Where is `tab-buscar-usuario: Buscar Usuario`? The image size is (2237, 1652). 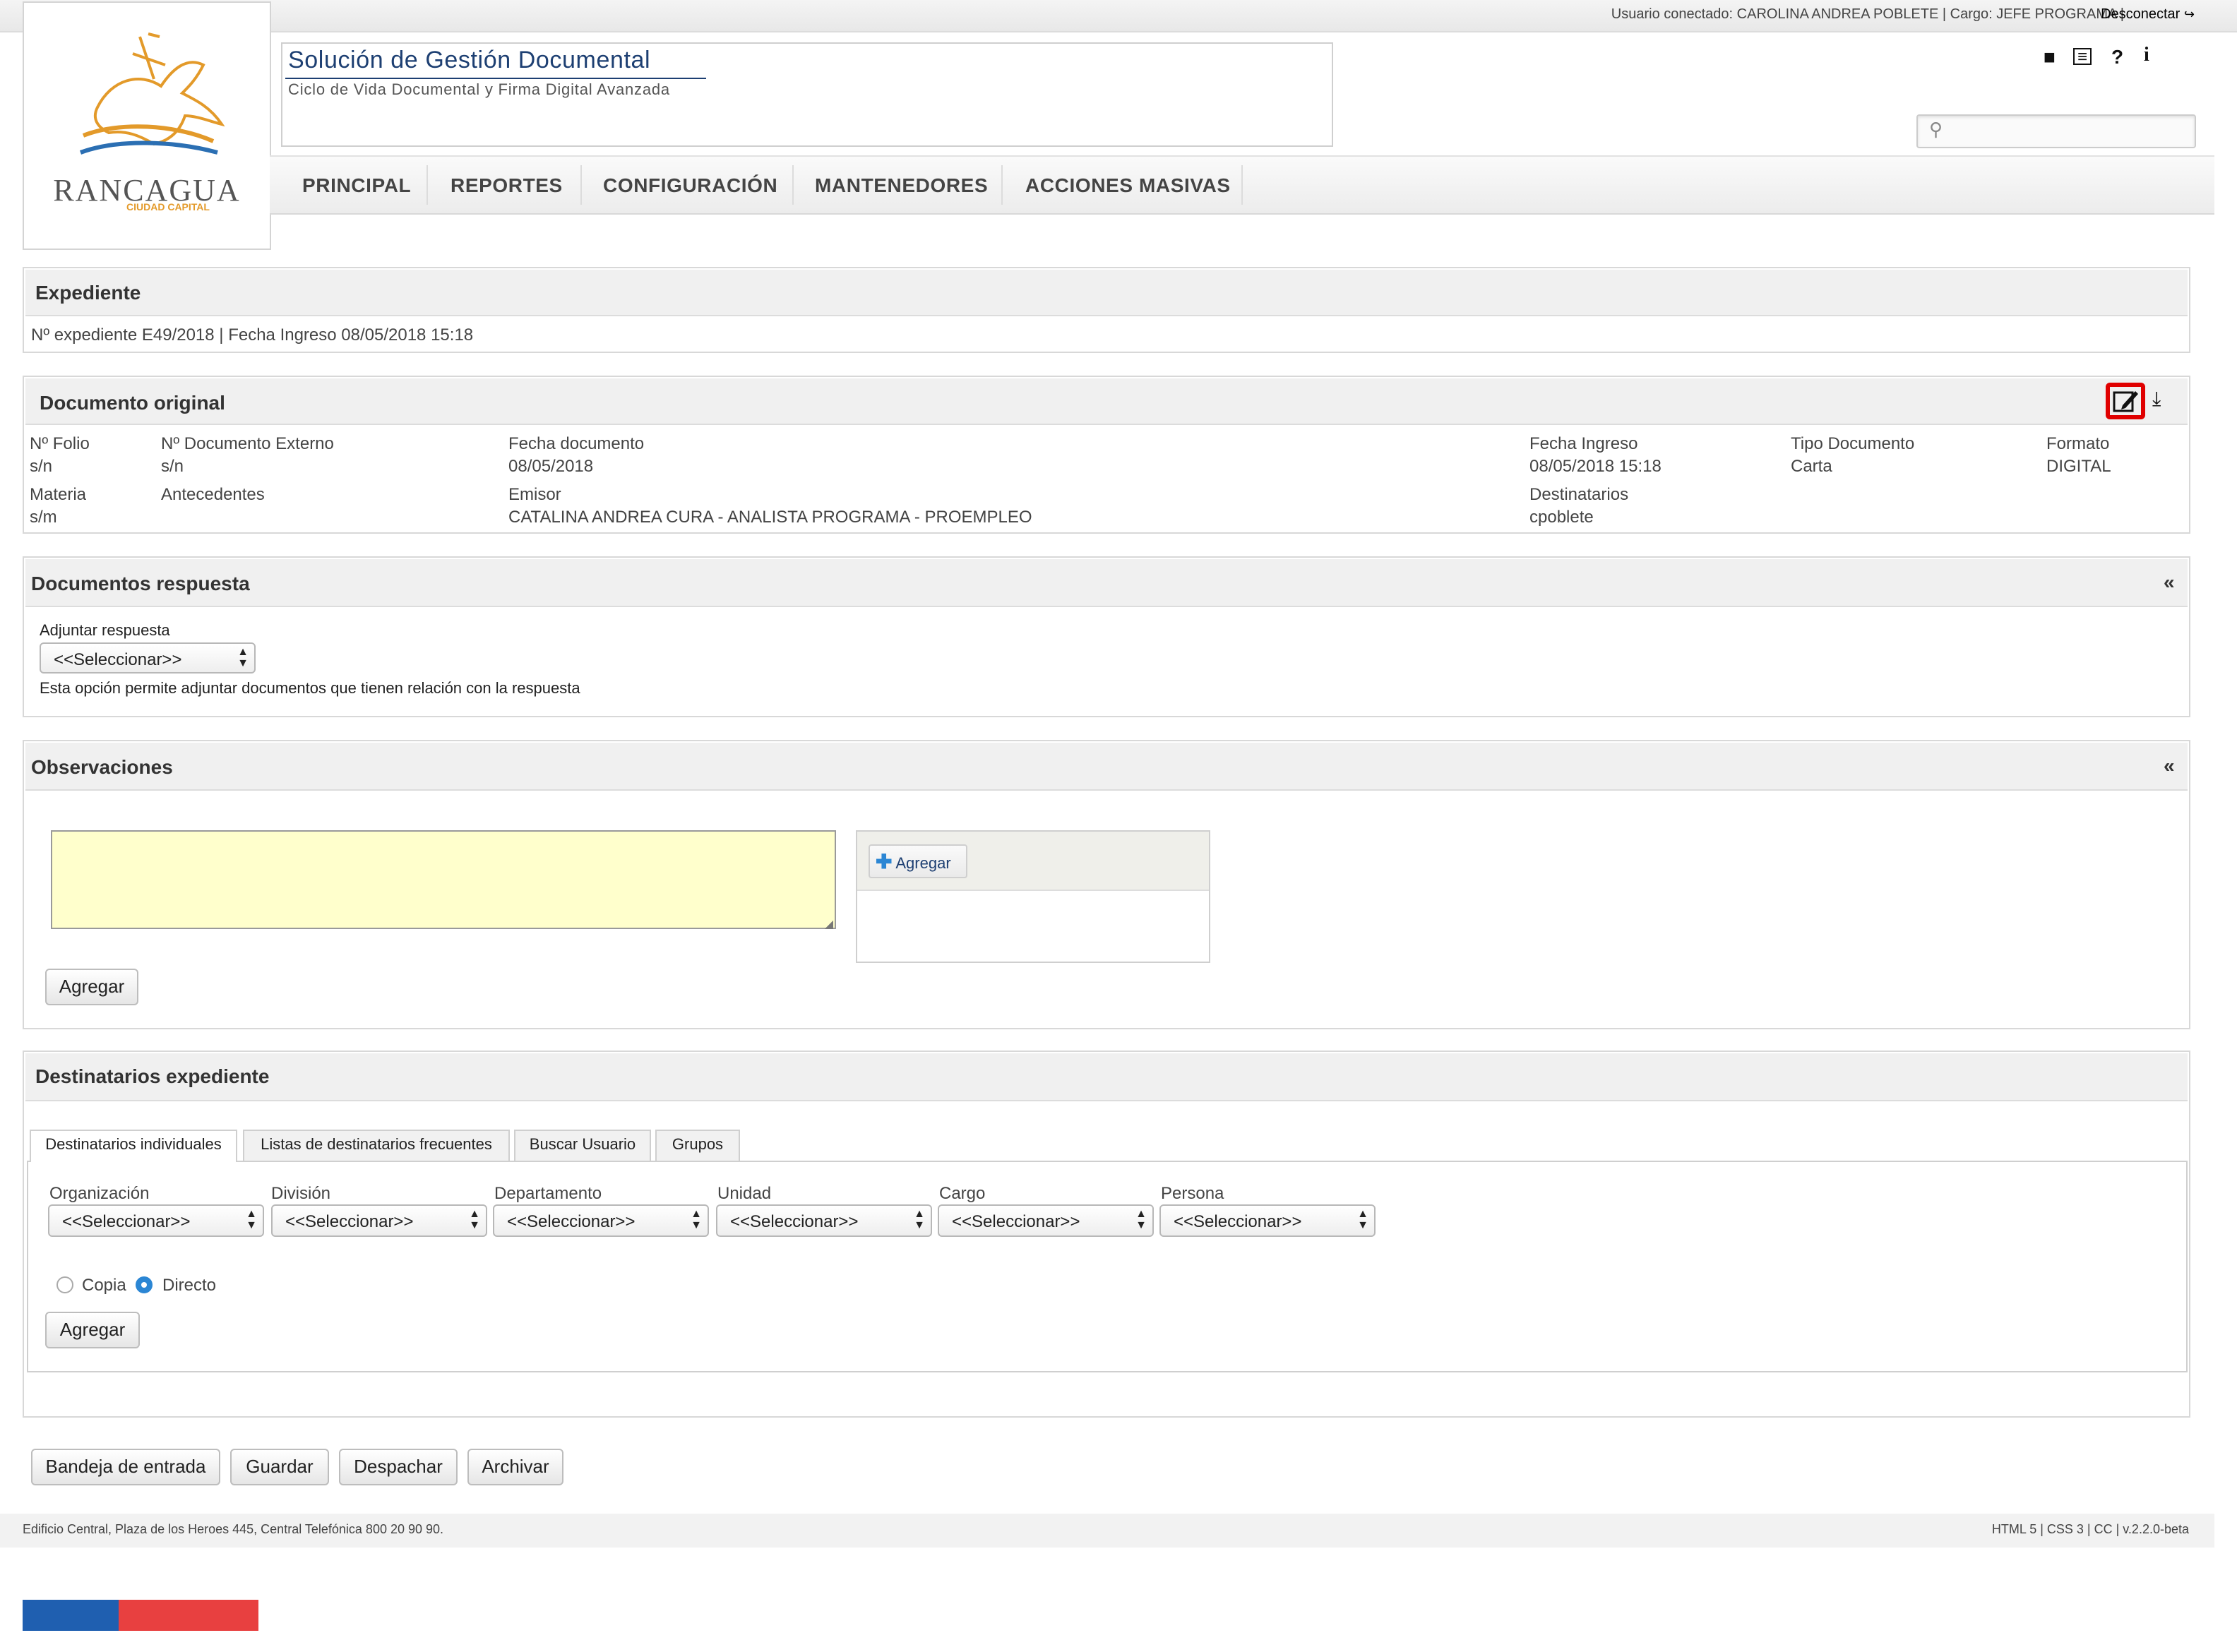 tab-buscar-usuario: Buscar Usuario is located at coordinates (582, 1145).